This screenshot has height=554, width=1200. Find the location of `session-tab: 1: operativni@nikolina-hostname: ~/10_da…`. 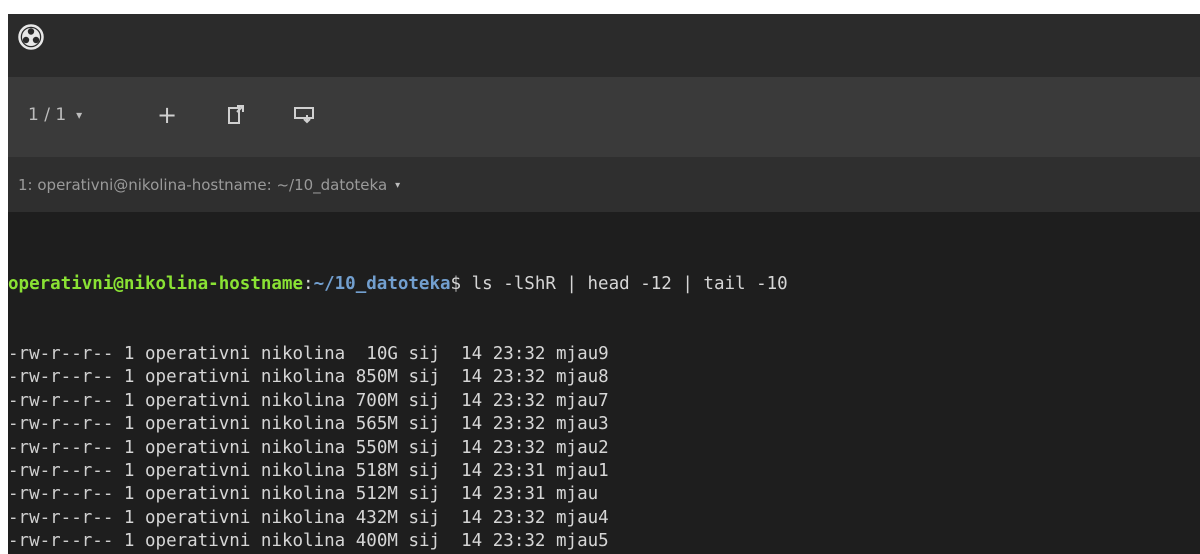

session-tab: 1: operativni@nikolina-hostname: ~/10_da… is located at coordinates (209, 185).